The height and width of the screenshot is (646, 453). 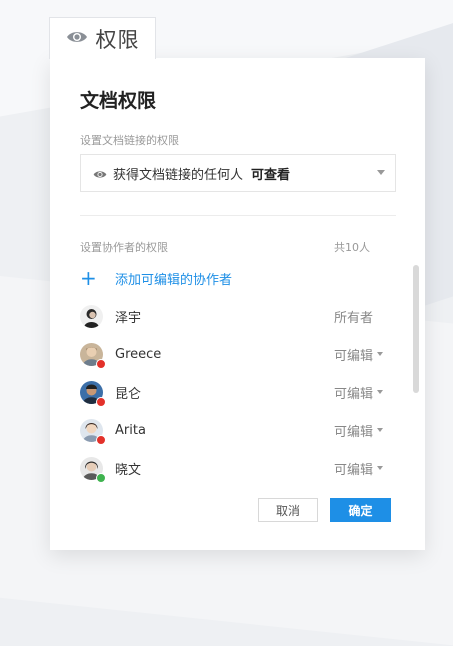 I want to click on cancel-button: 取消, so click(x=288, y=510).